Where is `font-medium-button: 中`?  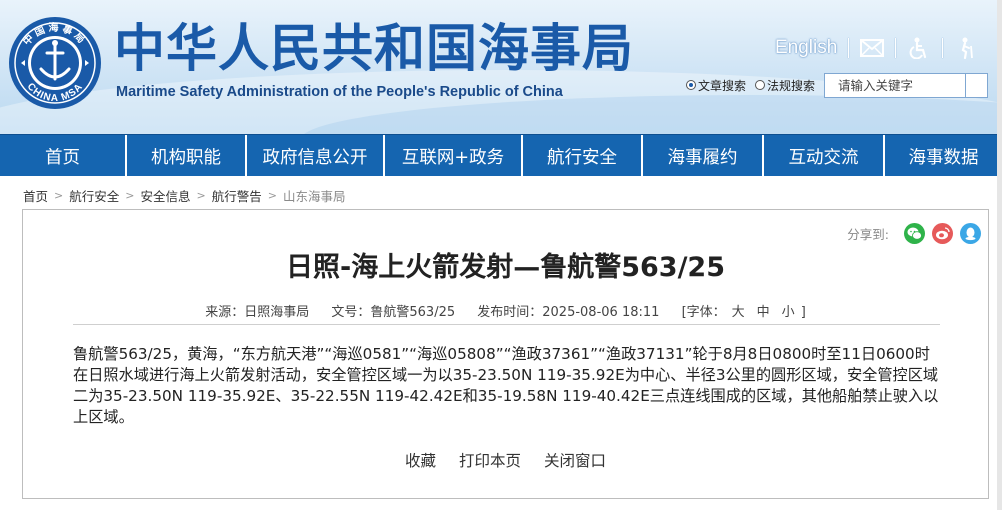
font-medium-button: 中 is located at coordinates (763, 312).